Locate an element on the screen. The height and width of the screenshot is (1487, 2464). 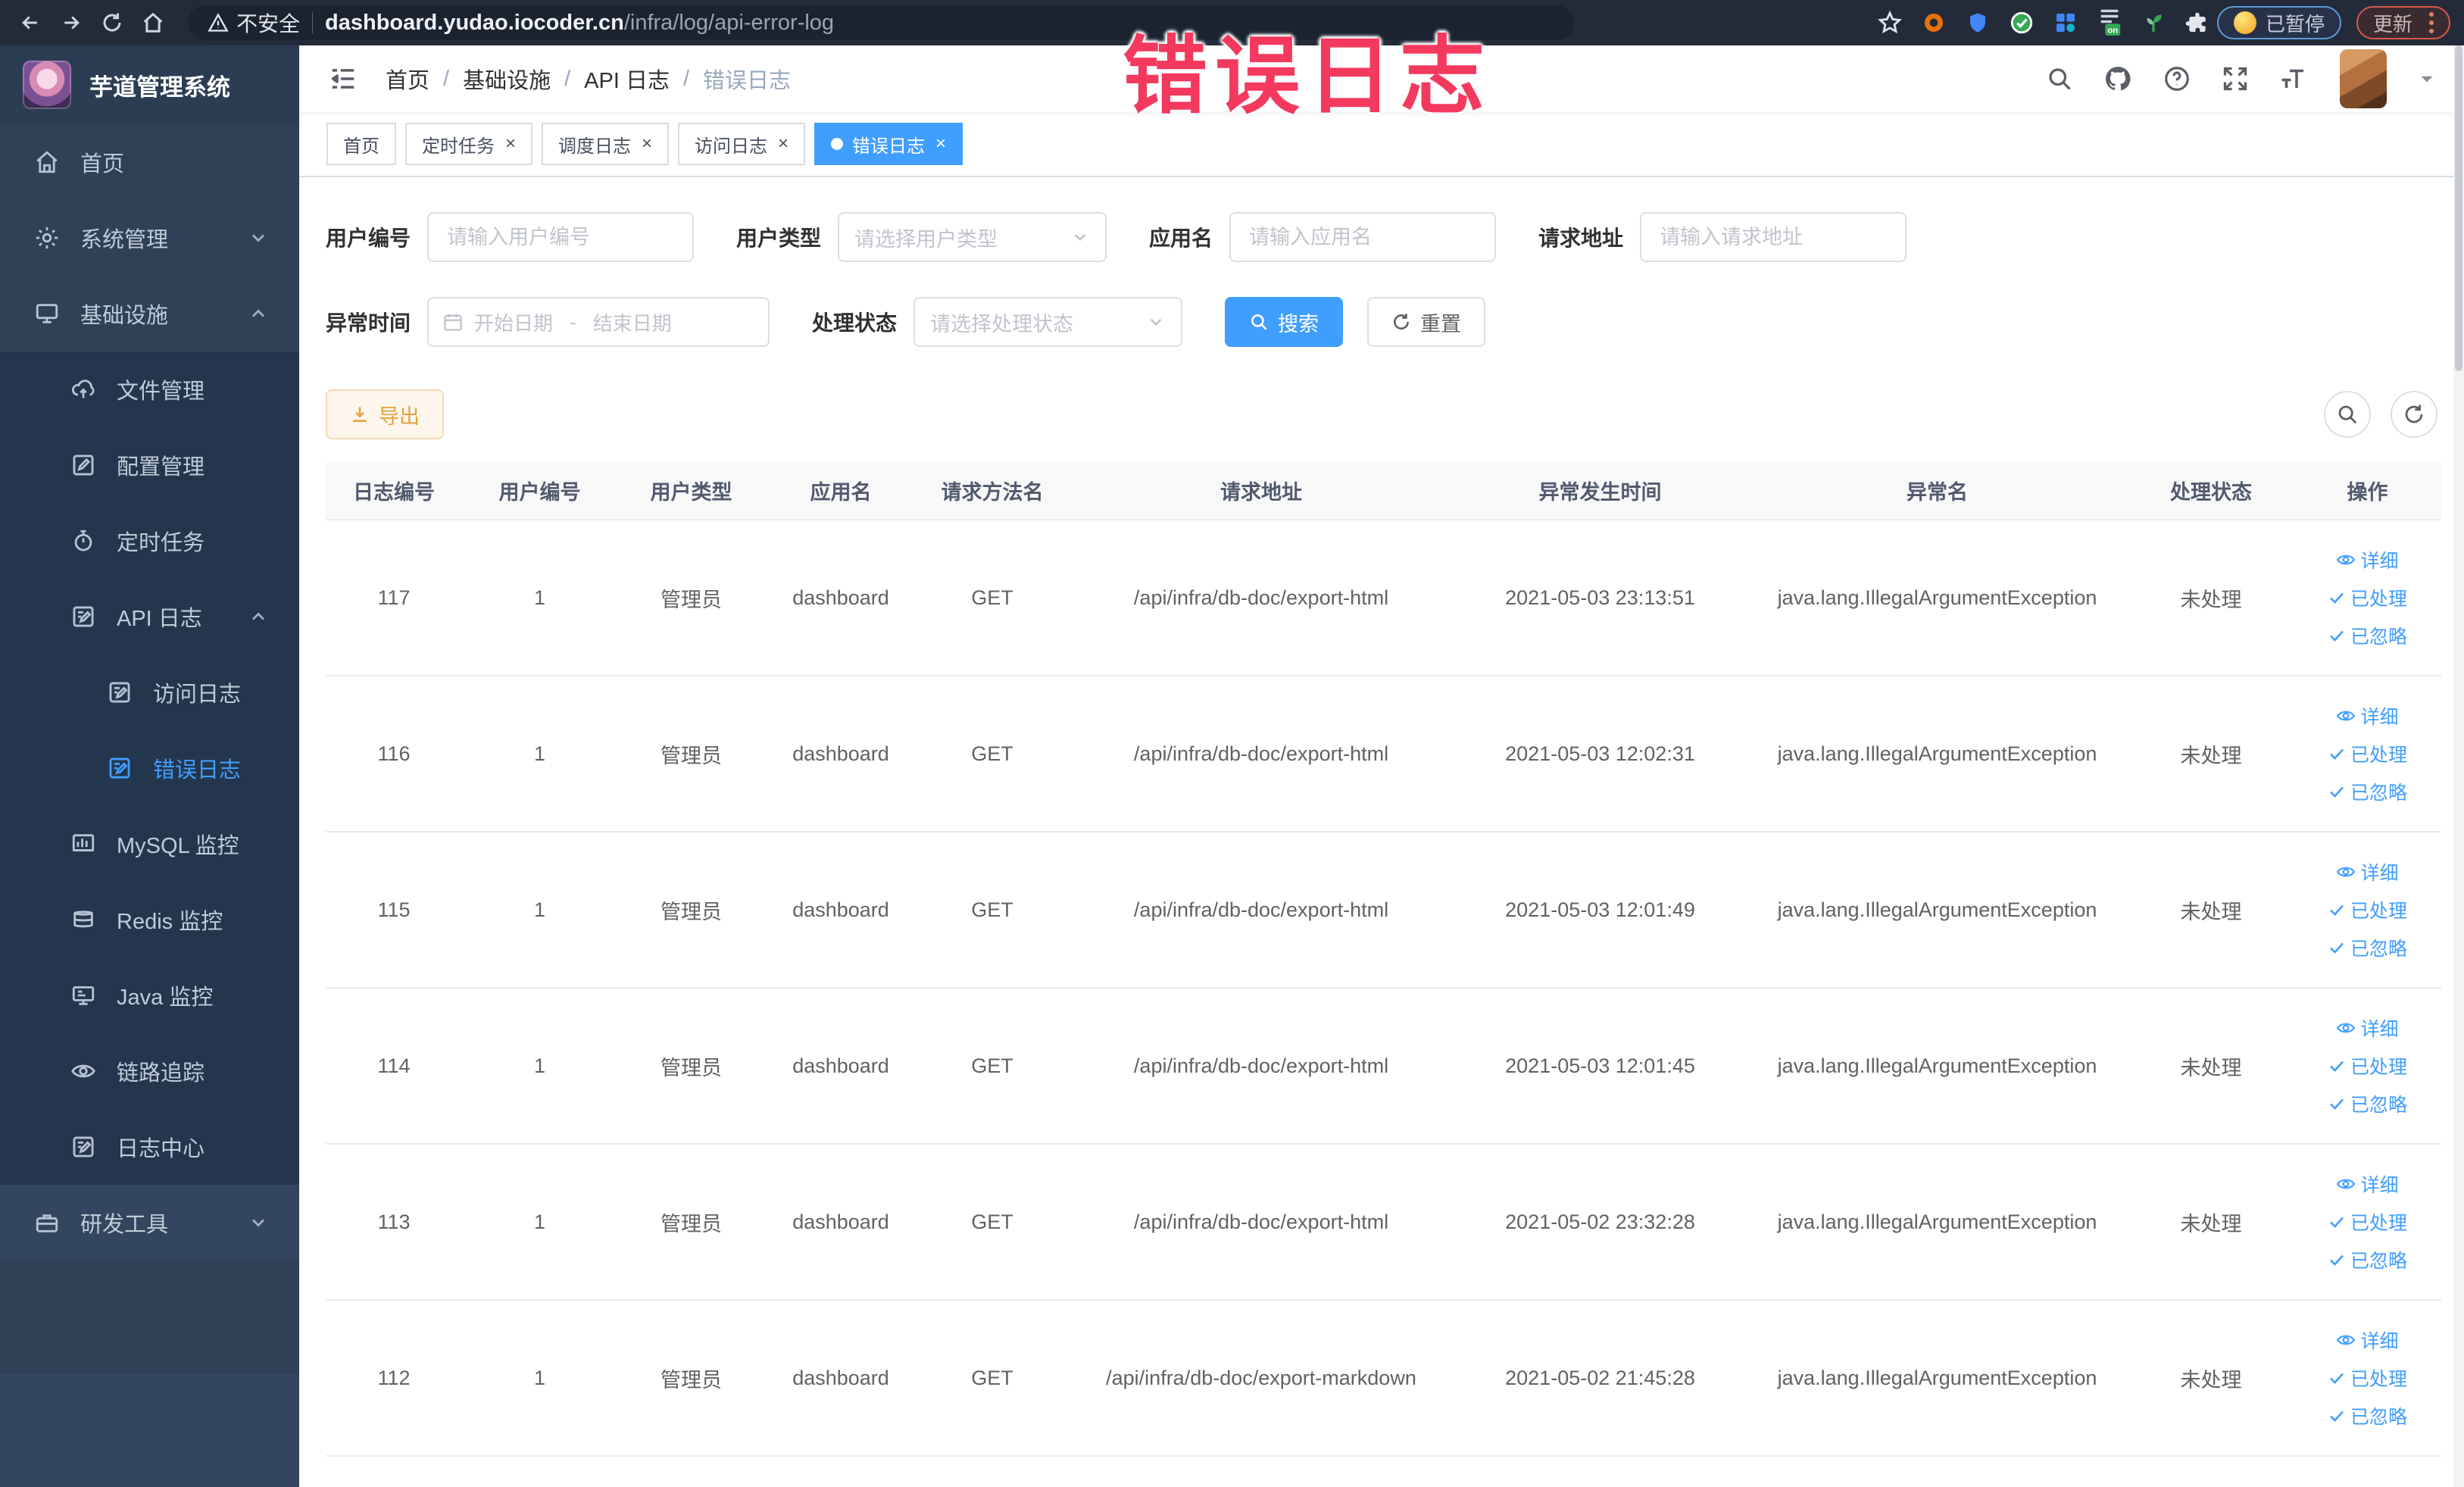
sidebar-collapse-icon is located at coordinates (343, 78).